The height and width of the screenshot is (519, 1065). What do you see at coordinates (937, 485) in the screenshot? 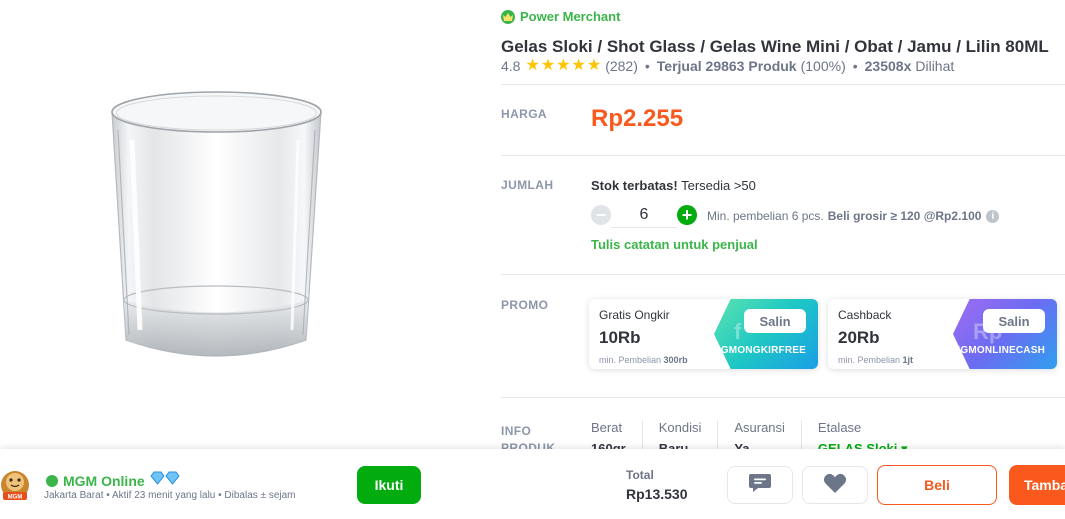
I see `buy-now-button: Beli` at bounding box center [937, 485].